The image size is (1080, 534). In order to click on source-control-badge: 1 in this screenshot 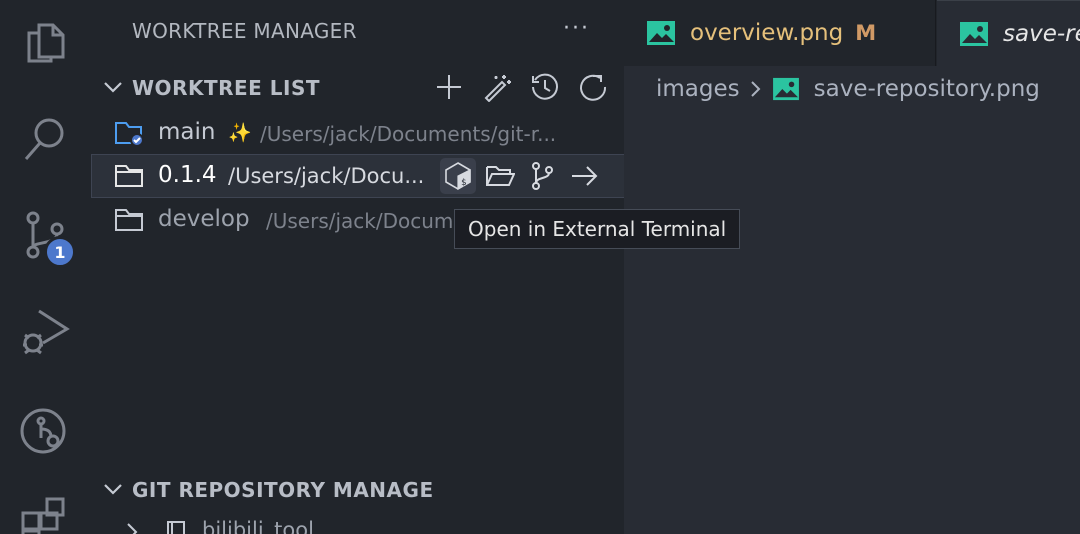, I will do `click(60, 252)`.